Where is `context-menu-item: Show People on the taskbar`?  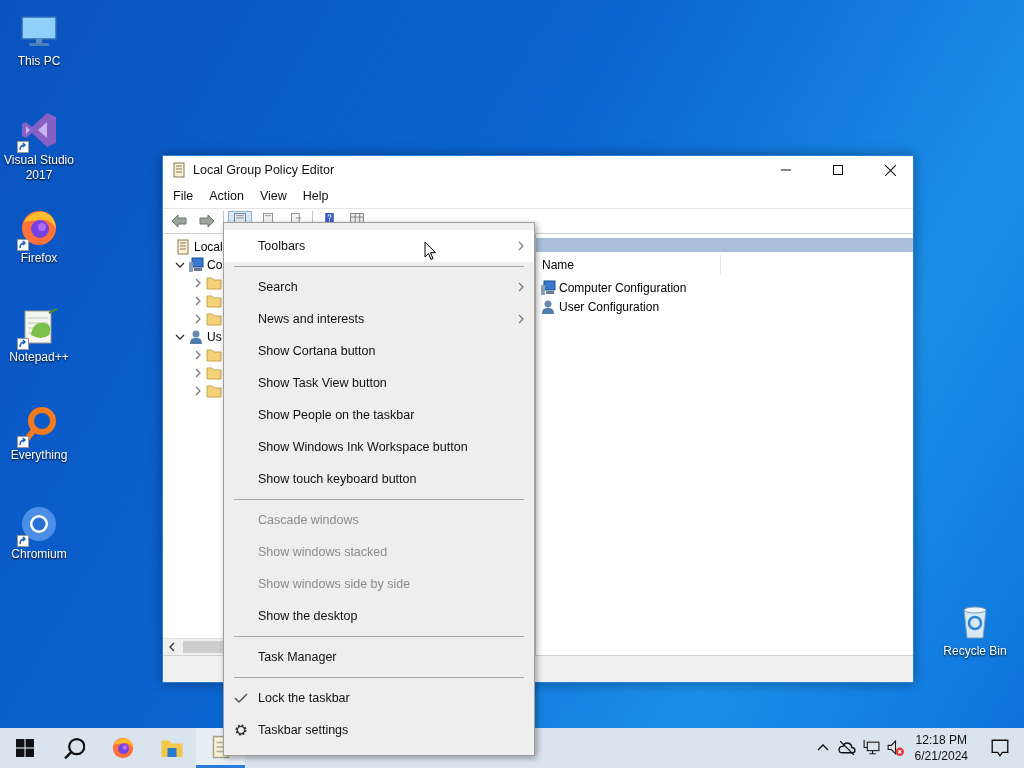 context-menu-item: Show People on the taskbar is located at coordinates (379, 415).